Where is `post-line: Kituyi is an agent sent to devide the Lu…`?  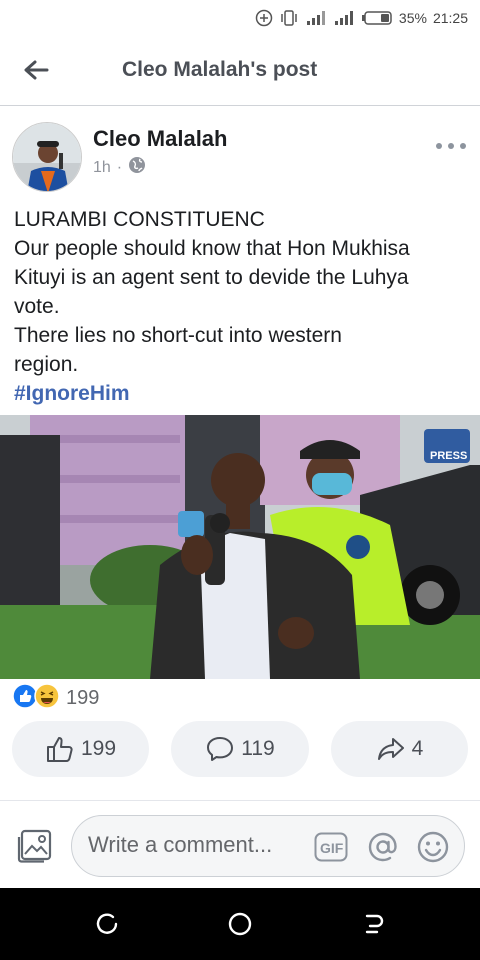
post-line: Kituyi is an agent sent to devide the Lu… is located at coordinates (211, 277).